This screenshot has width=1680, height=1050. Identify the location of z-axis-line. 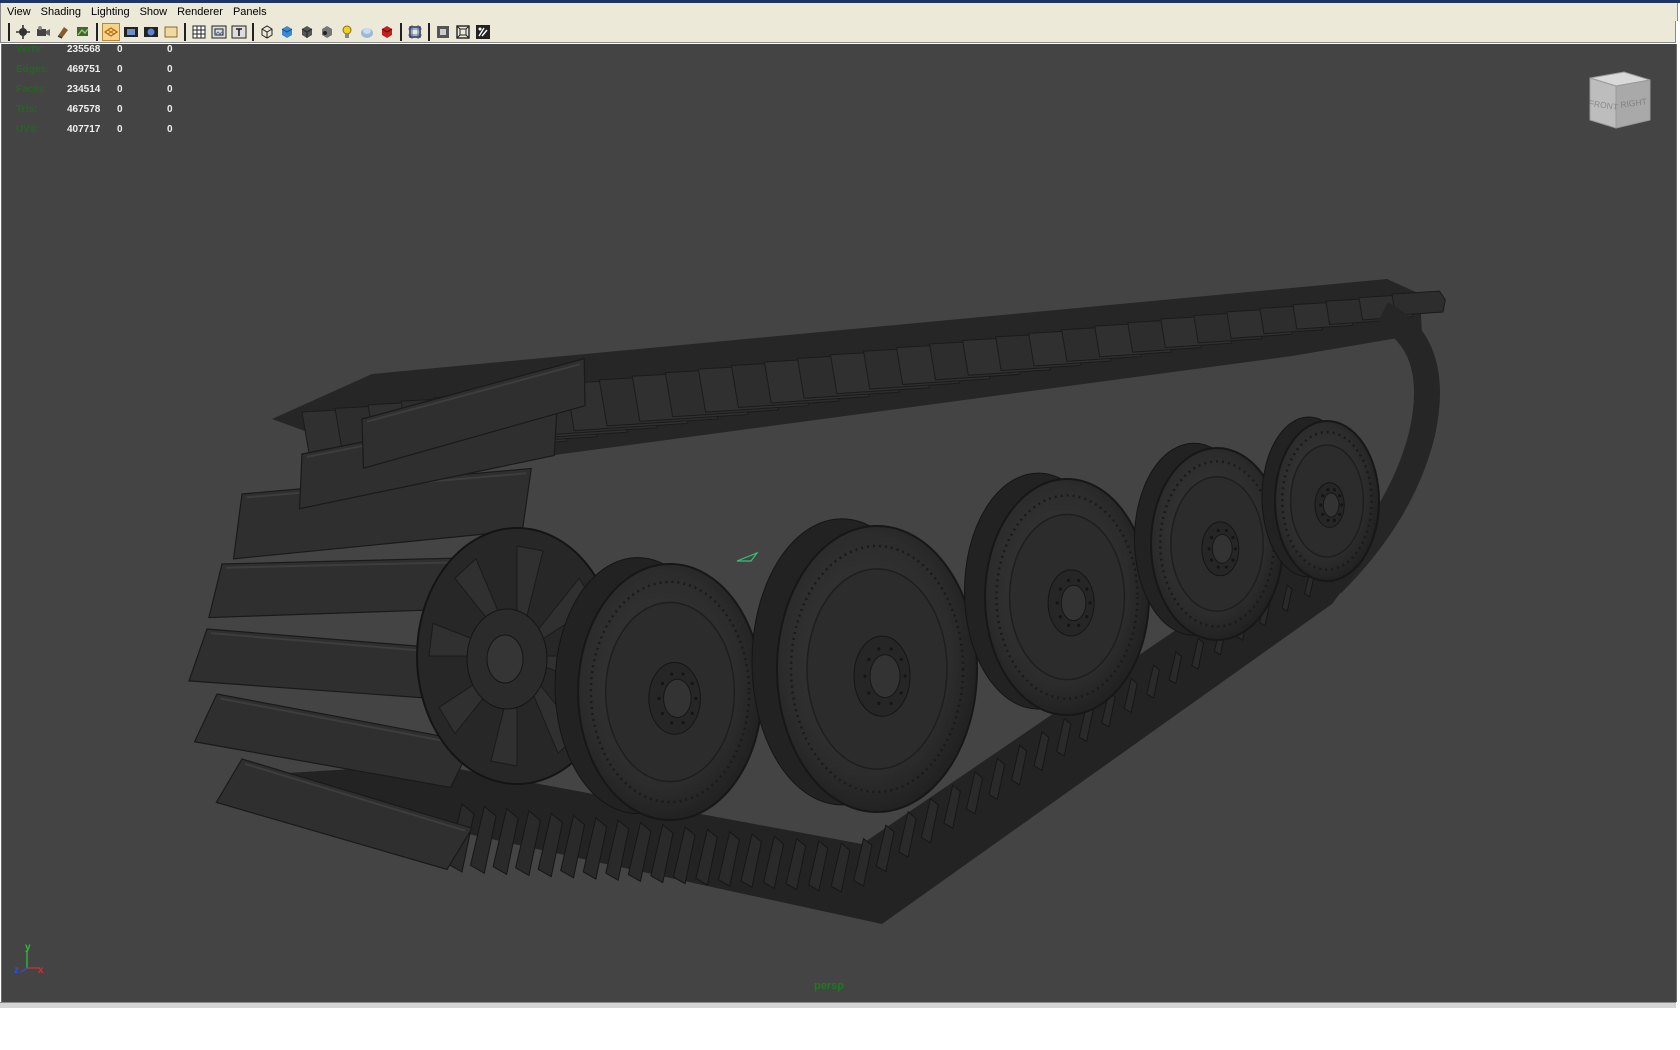
(24, 970).